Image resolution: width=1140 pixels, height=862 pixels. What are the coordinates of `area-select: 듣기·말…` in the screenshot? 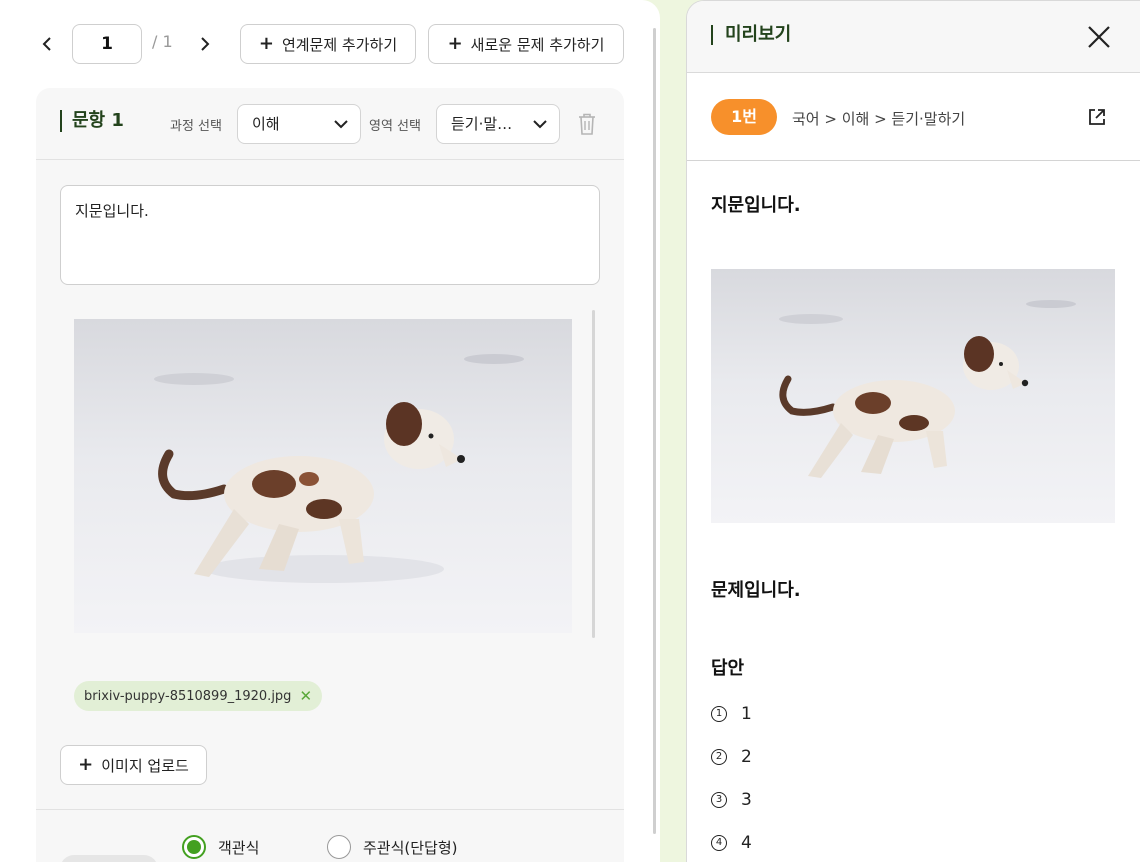 It's located at (498, 124).